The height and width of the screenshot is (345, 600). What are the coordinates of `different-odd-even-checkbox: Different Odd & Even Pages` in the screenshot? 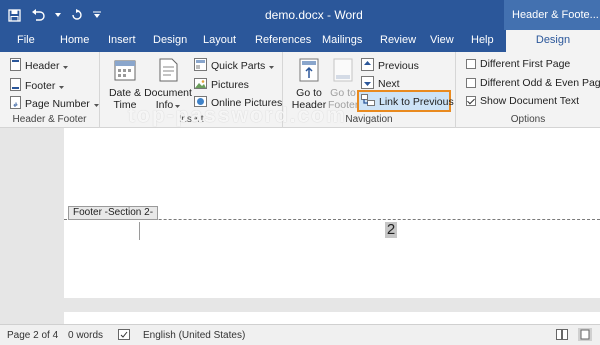 It's located at (533, 83).